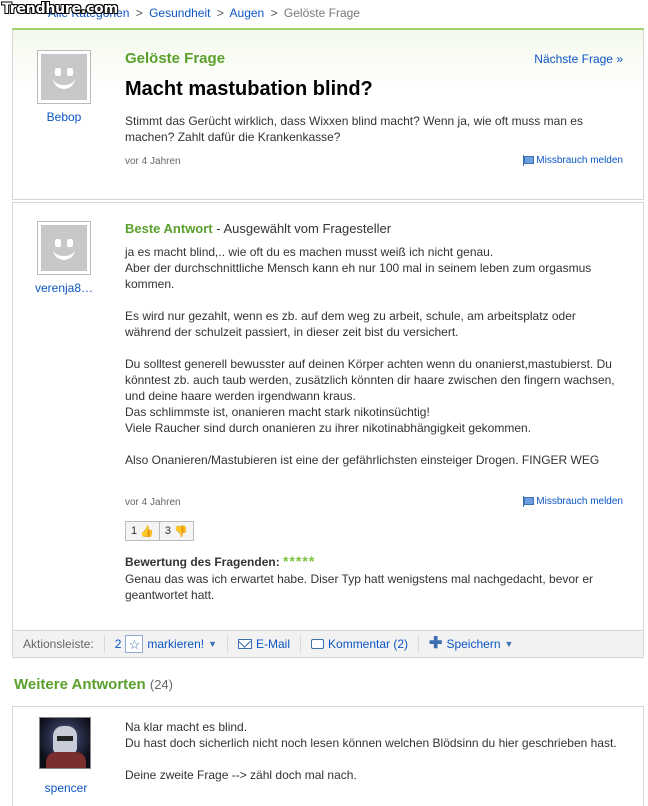 The height and width of the screenshot is (806, 648). What do you see at coordinates (118, 644) in the screenshot?
I see `star-count: 2` at bounding box center [118, 644].